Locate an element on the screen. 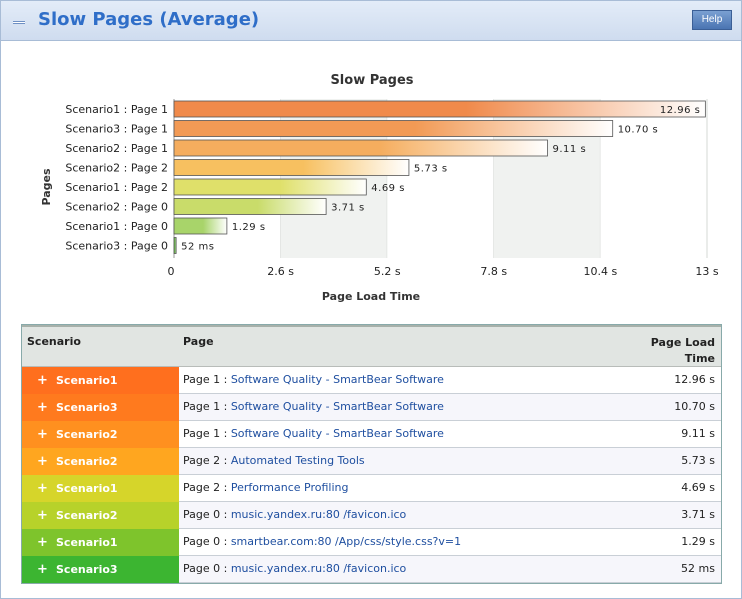 This screenshot has width=742, height=599. column-header-page: Page is located at coordinates (198, 341).